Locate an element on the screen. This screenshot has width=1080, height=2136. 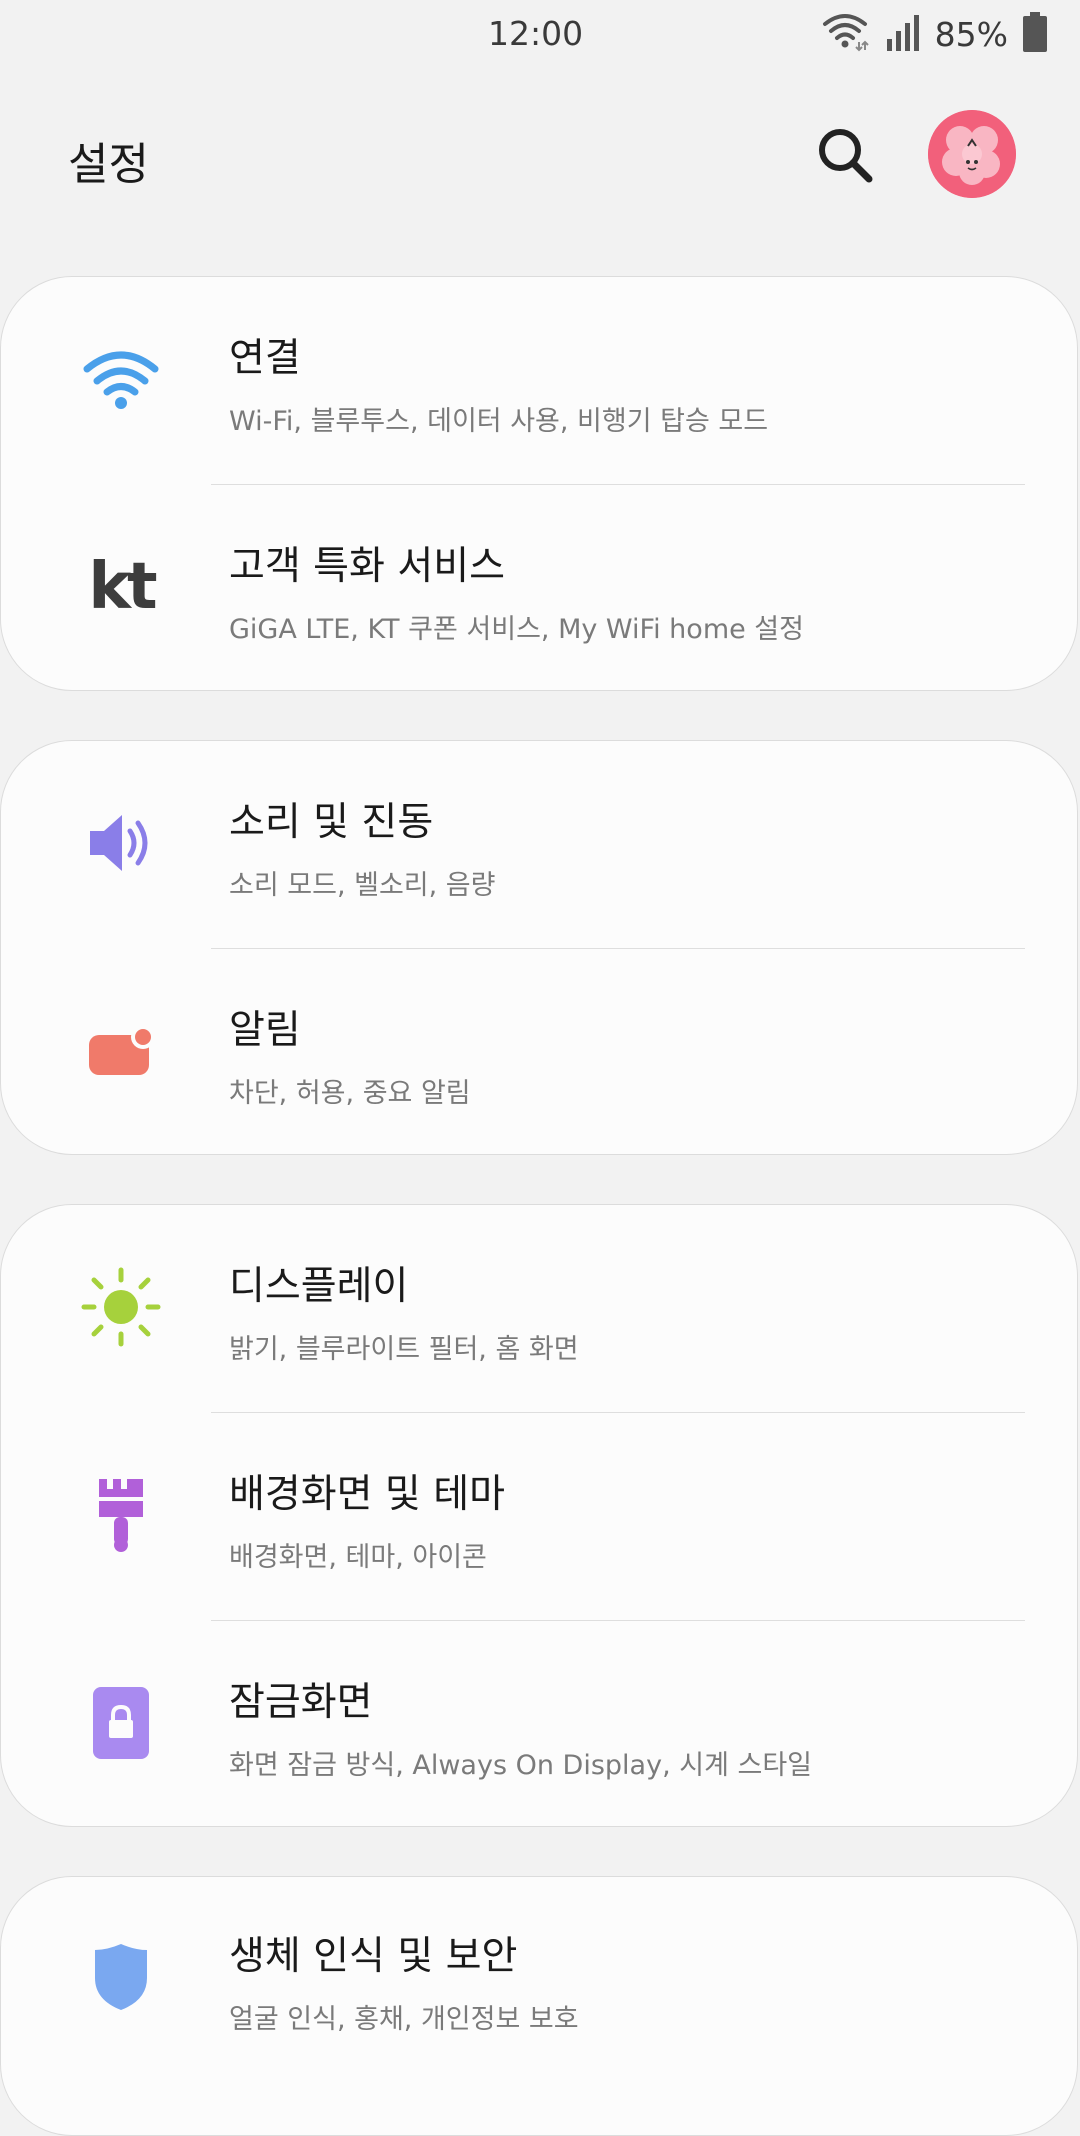
setting-title: 생체 인식 및 보안 is located at coordinates (373, 1956).